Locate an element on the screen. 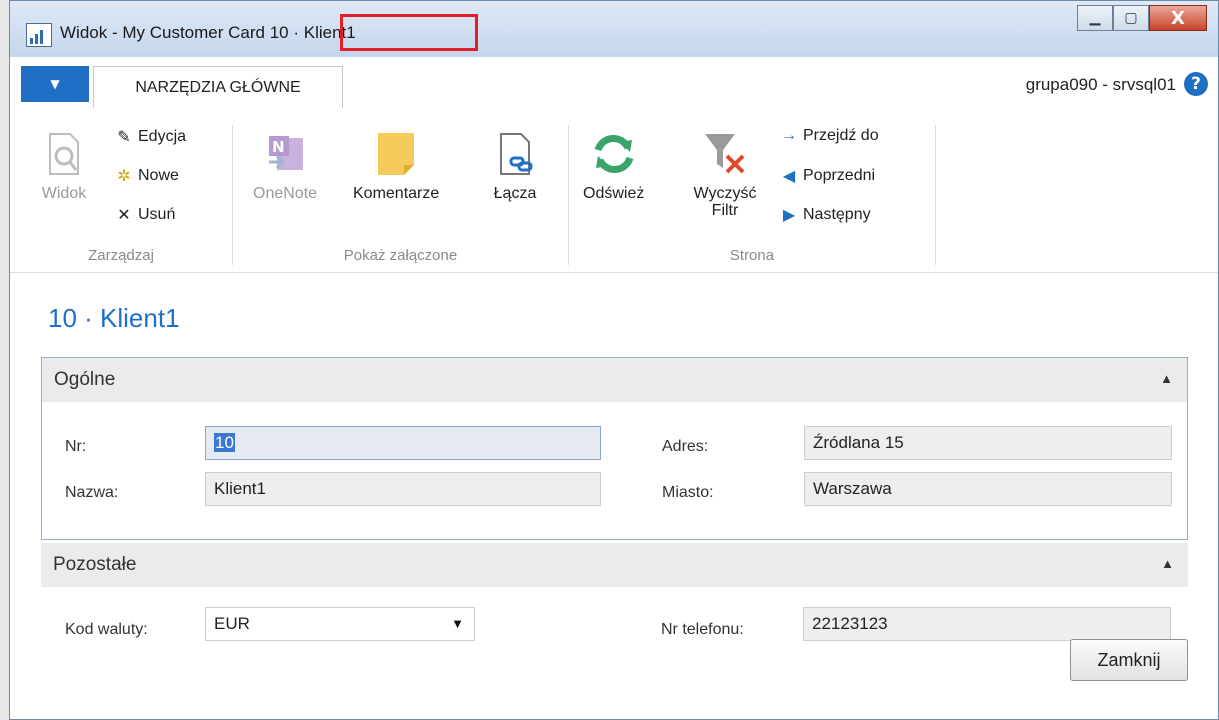 The image size is (1219, 720). note-icon is located at coordinates (396, 154).